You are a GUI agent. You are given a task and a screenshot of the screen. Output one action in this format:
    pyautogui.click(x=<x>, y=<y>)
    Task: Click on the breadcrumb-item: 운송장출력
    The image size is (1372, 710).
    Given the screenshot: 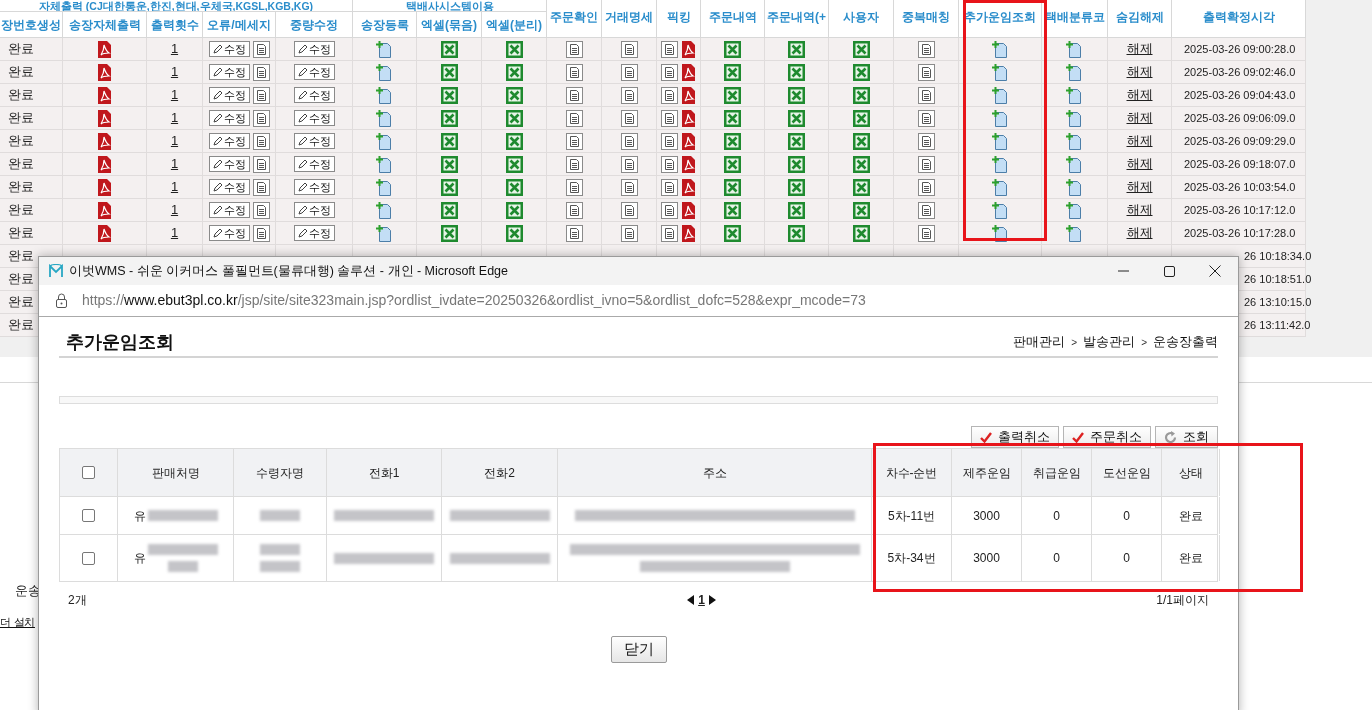 What is the action you would take?
    pyautogui.click(x=1185, y=342)
    